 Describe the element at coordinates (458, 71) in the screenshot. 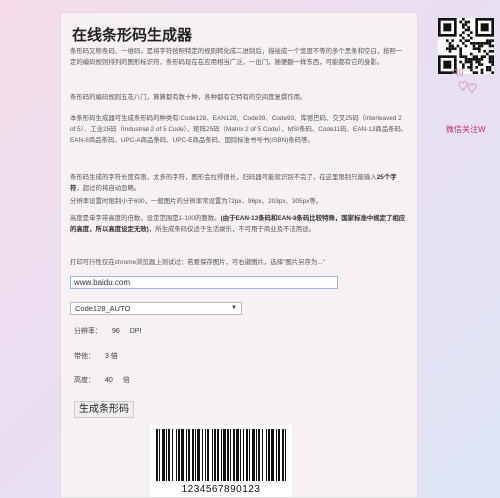

I see `sticker-text: cjg` at that location.